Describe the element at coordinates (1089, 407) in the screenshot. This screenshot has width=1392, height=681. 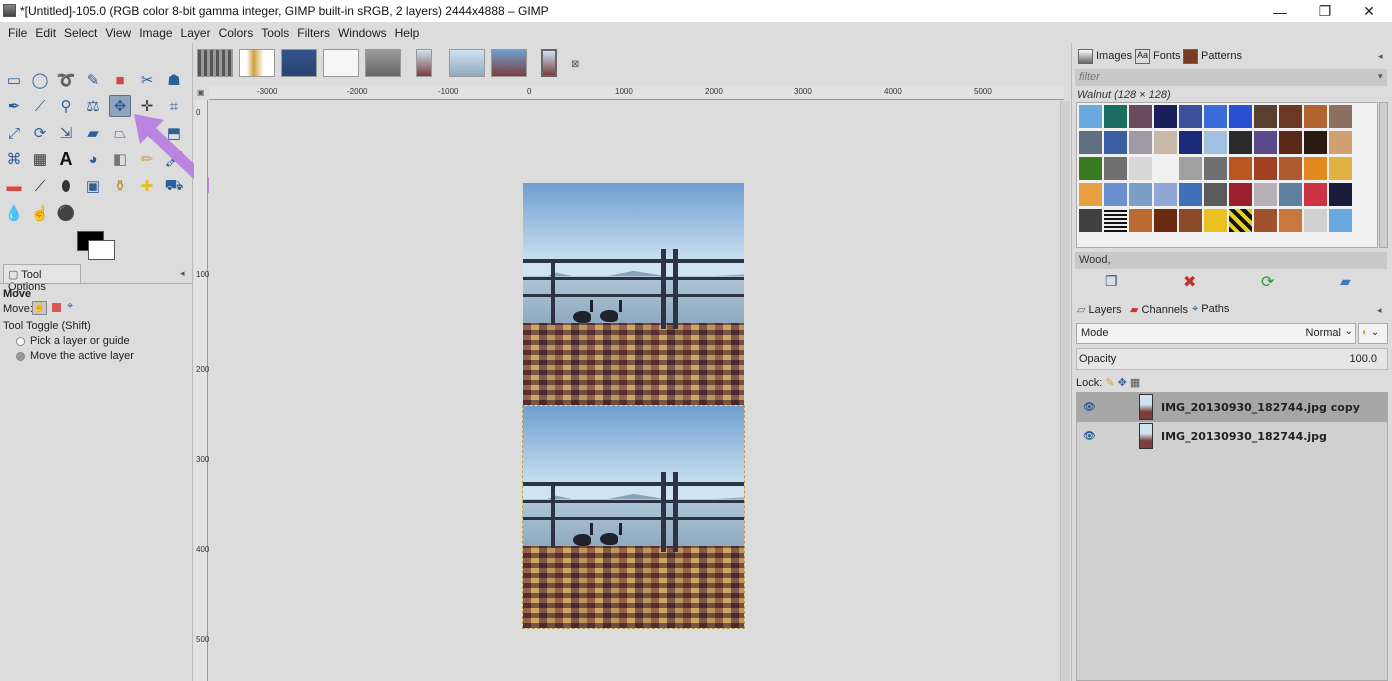
I see `eye-icon: 👁` at that location.